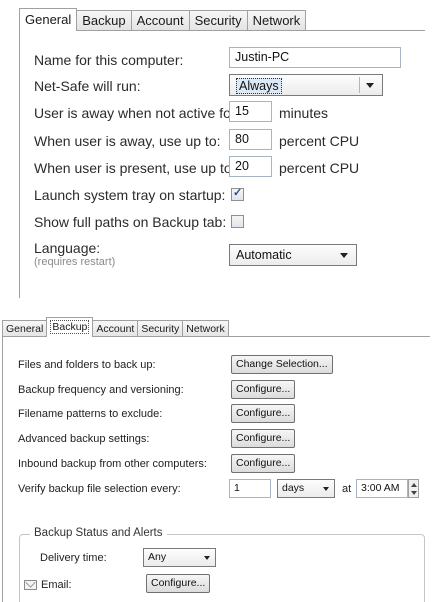 Image resolution: width=435 pixels, height=602 pixels. What do you see at coordinates (264, 255) in the screenshot?
I see `language-value: Automatic` at bounding box center [264, 255].